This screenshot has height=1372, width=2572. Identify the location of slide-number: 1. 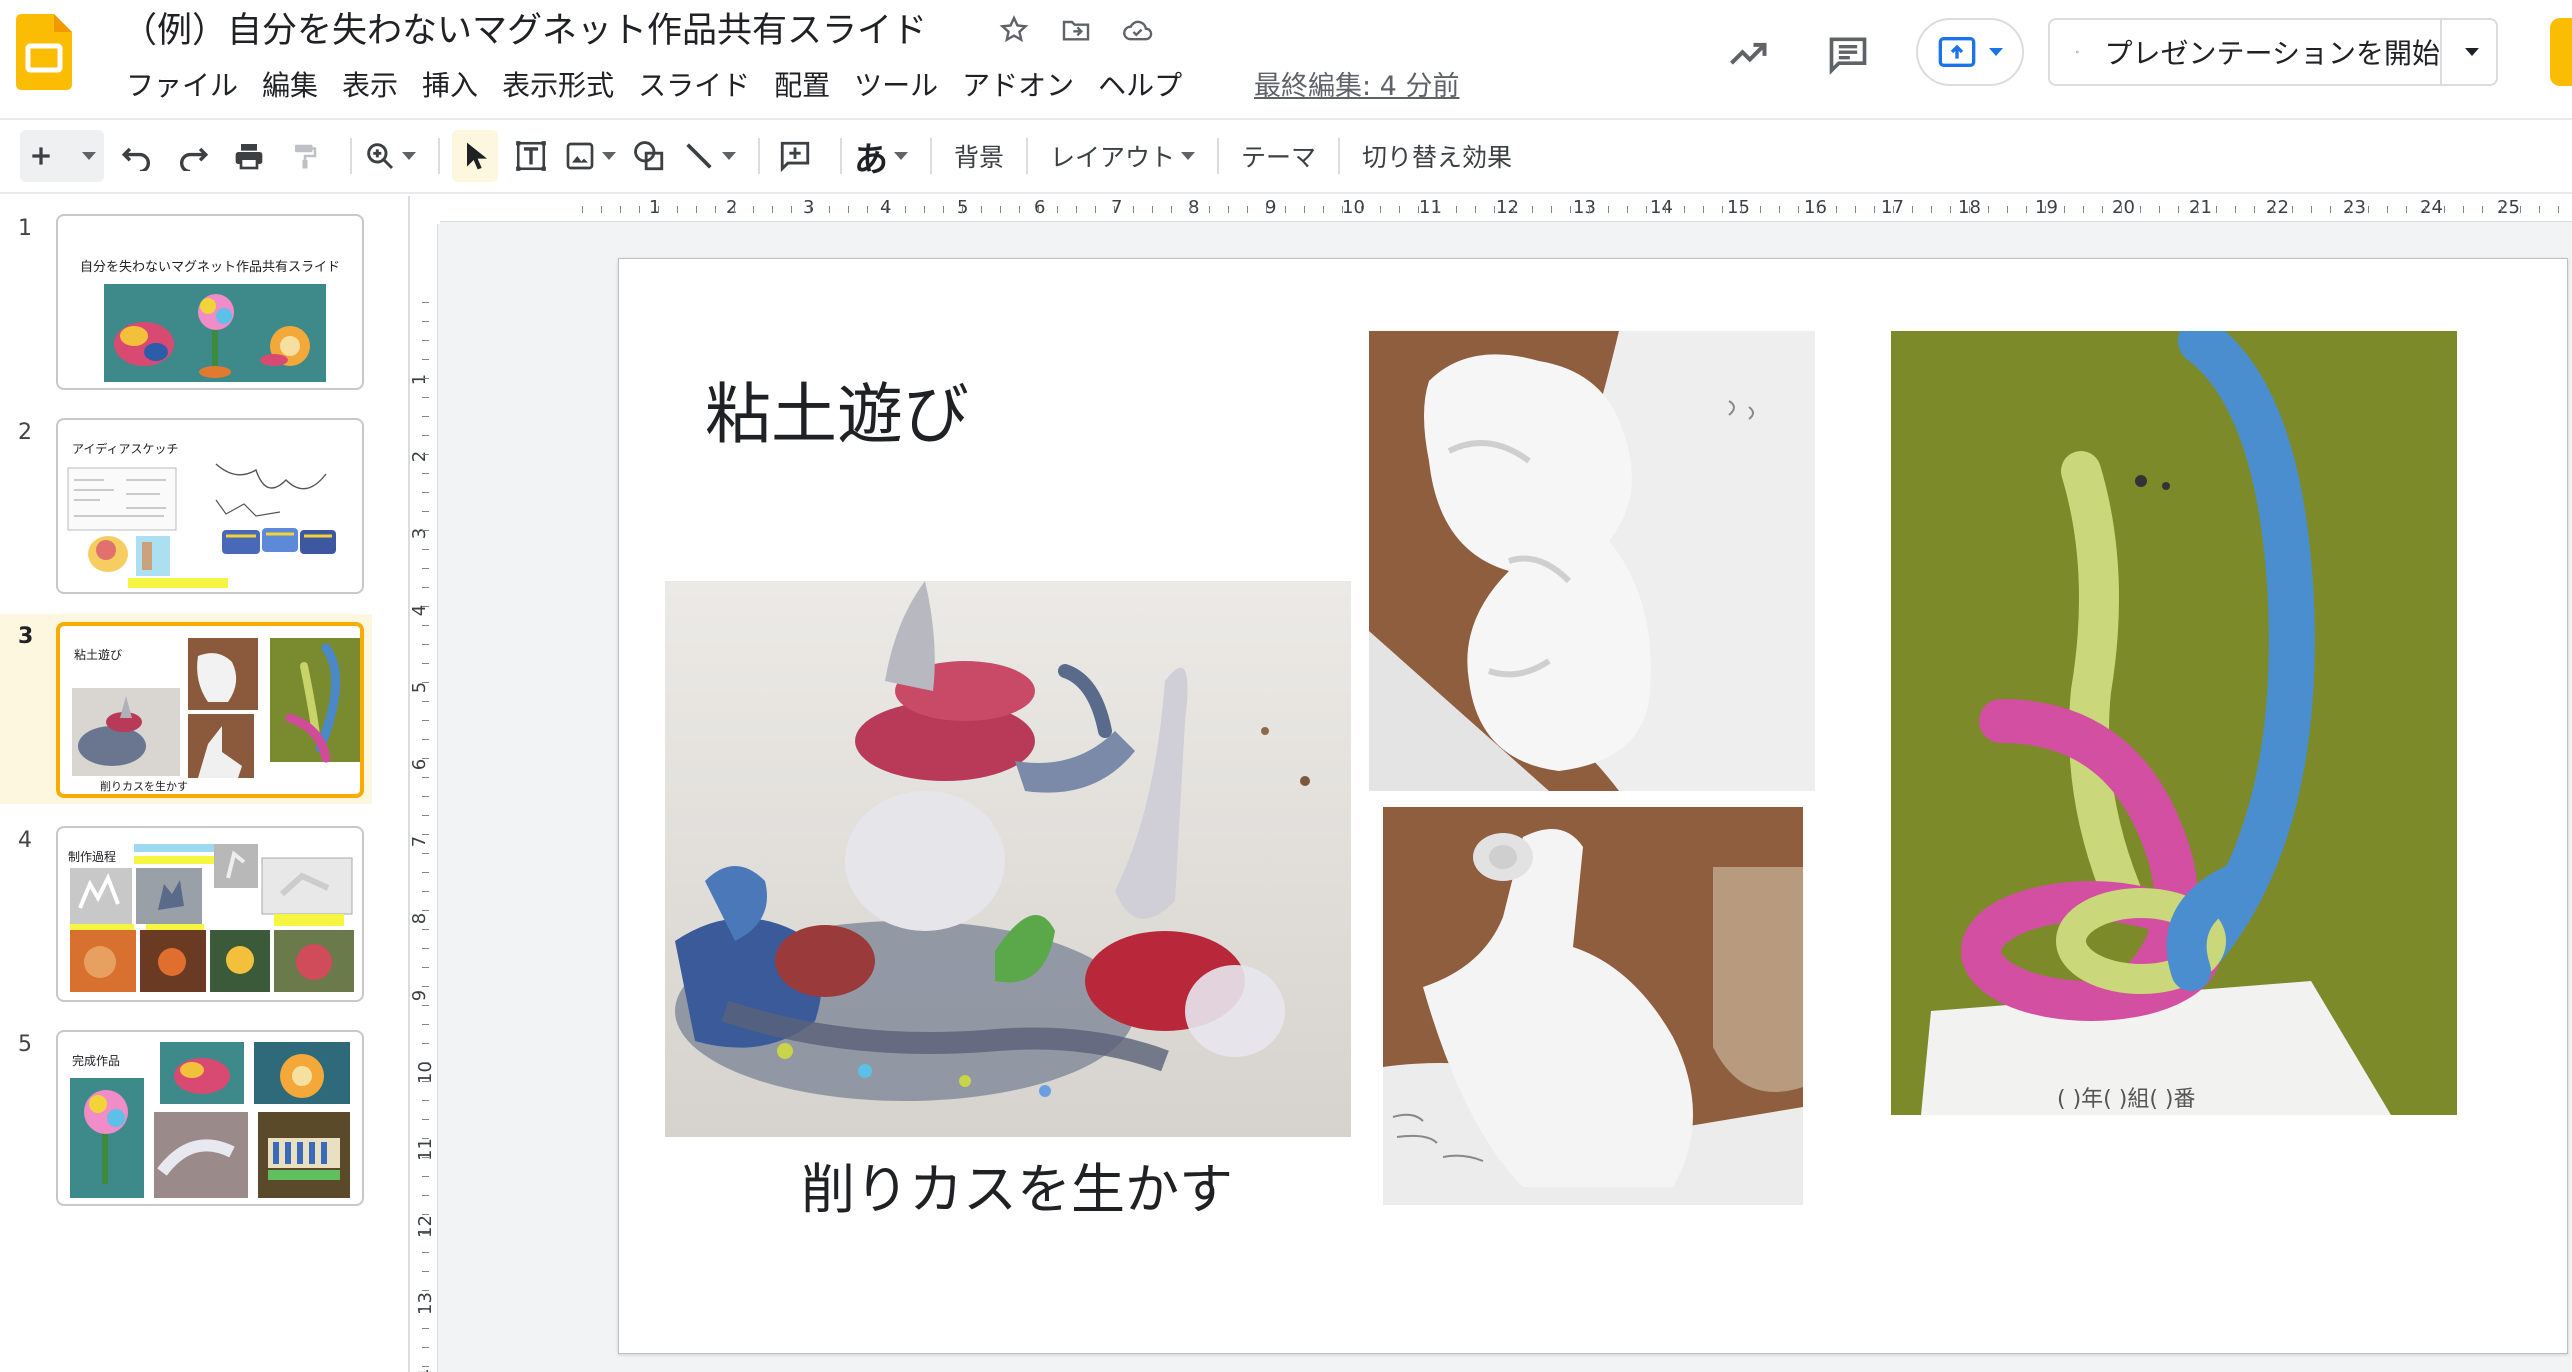
(25, 228).